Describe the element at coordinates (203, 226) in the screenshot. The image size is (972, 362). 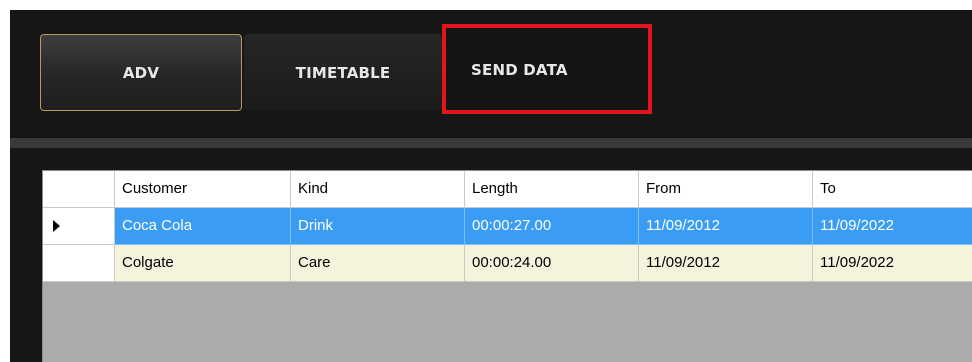
I see `cell-customer: Coca Cola` at that location.